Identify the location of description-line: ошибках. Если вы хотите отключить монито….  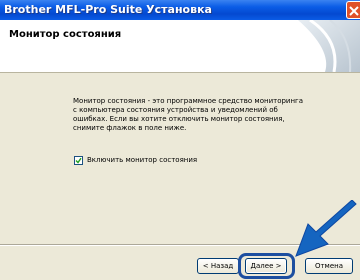
(179, 119).